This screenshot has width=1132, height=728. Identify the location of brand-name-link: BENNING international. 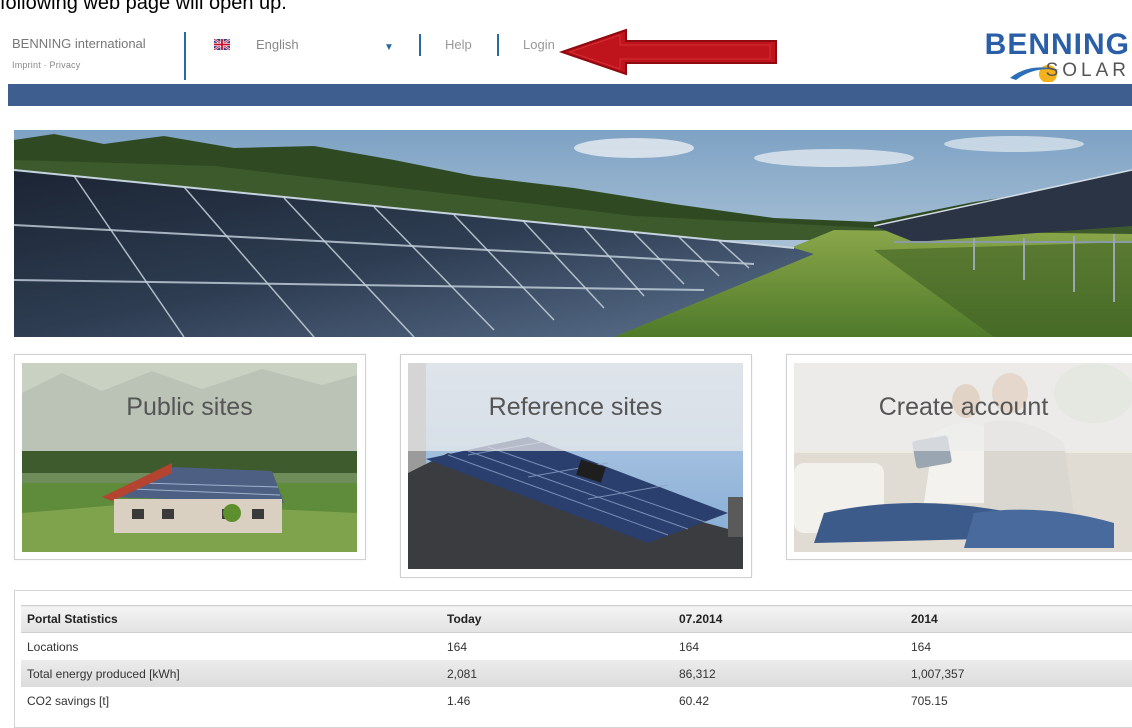
(79, 43).